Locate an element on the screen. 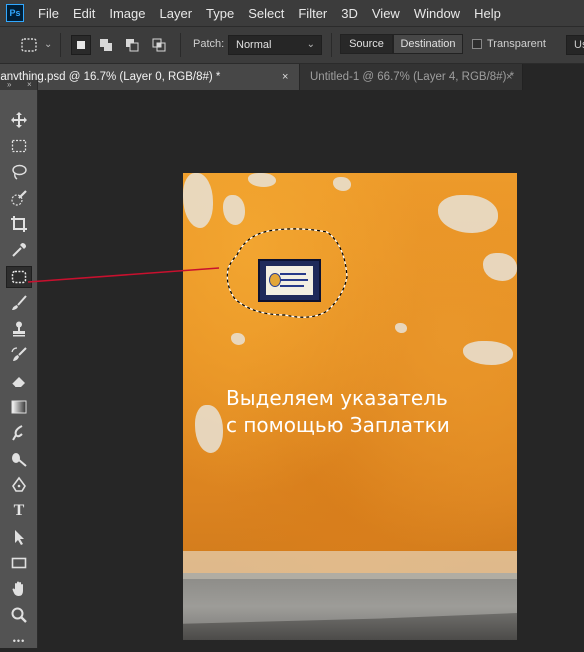  zoom-icon is located at coordinates (19, 615).